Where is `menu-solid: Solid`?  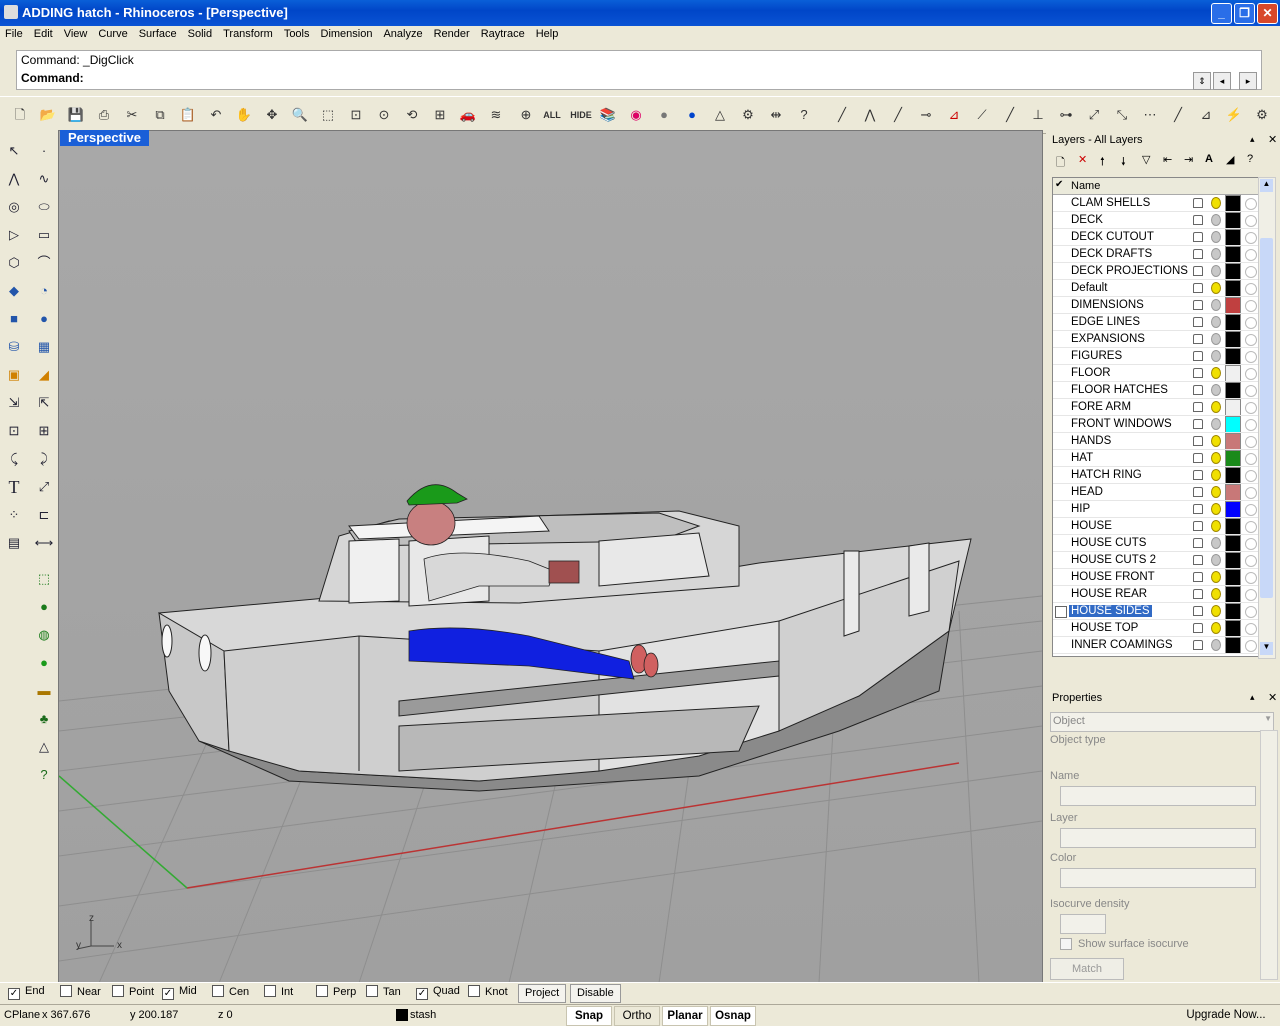
menu-solid: Solid is located at coordinates (200, 33).